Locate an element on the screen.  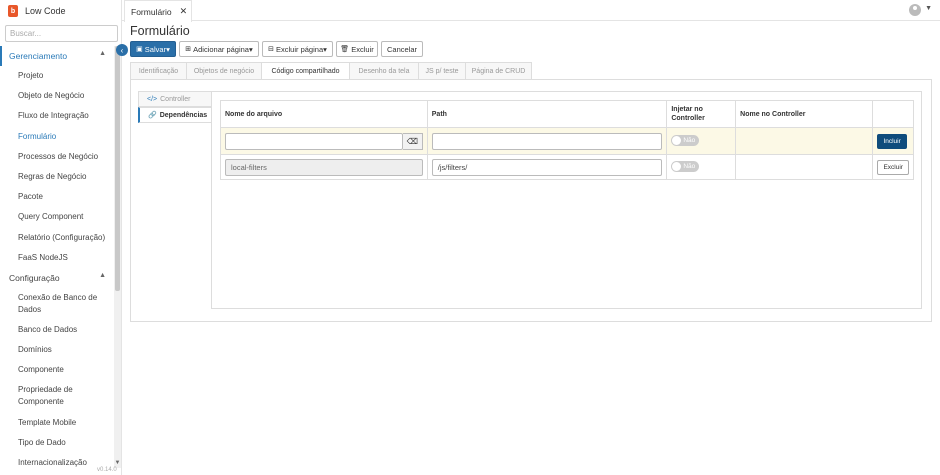
tab-codigo-compartilhado: Código compartilhado is located at coordinates (305, 71).